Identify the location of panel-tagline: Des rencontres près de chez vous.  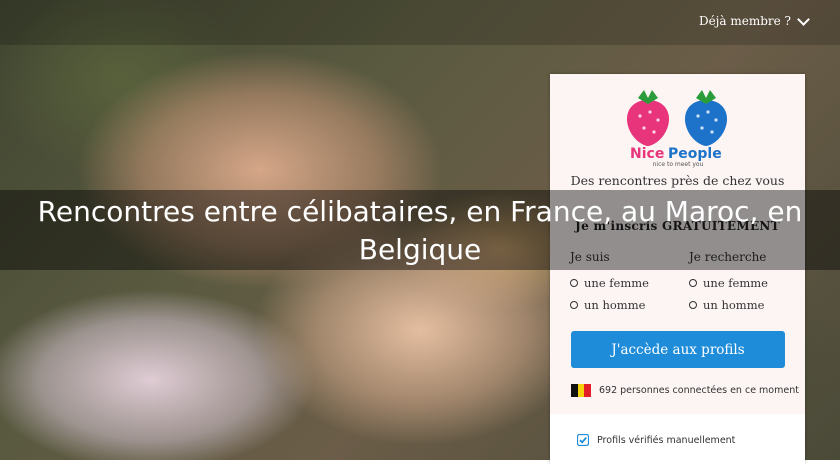
(677, 180).